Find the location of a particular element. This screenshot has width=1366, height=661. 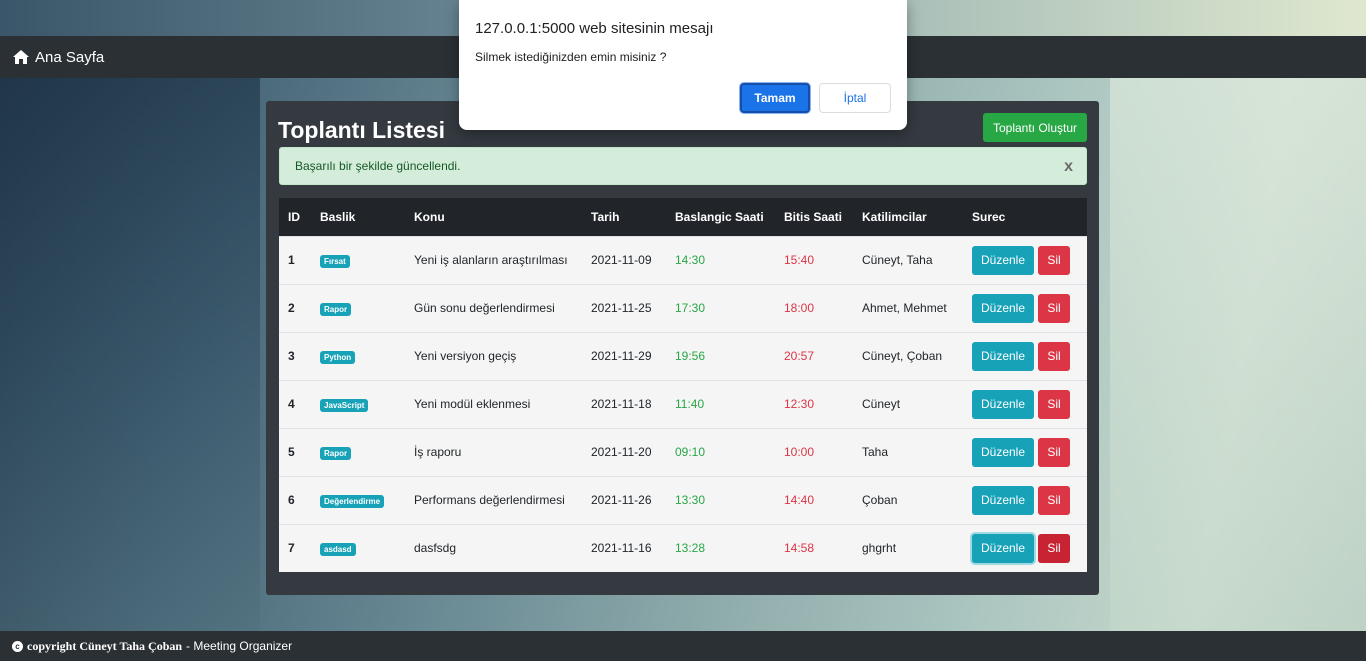

cell-participants: Cüneyt is located at coordinates (908, 403).